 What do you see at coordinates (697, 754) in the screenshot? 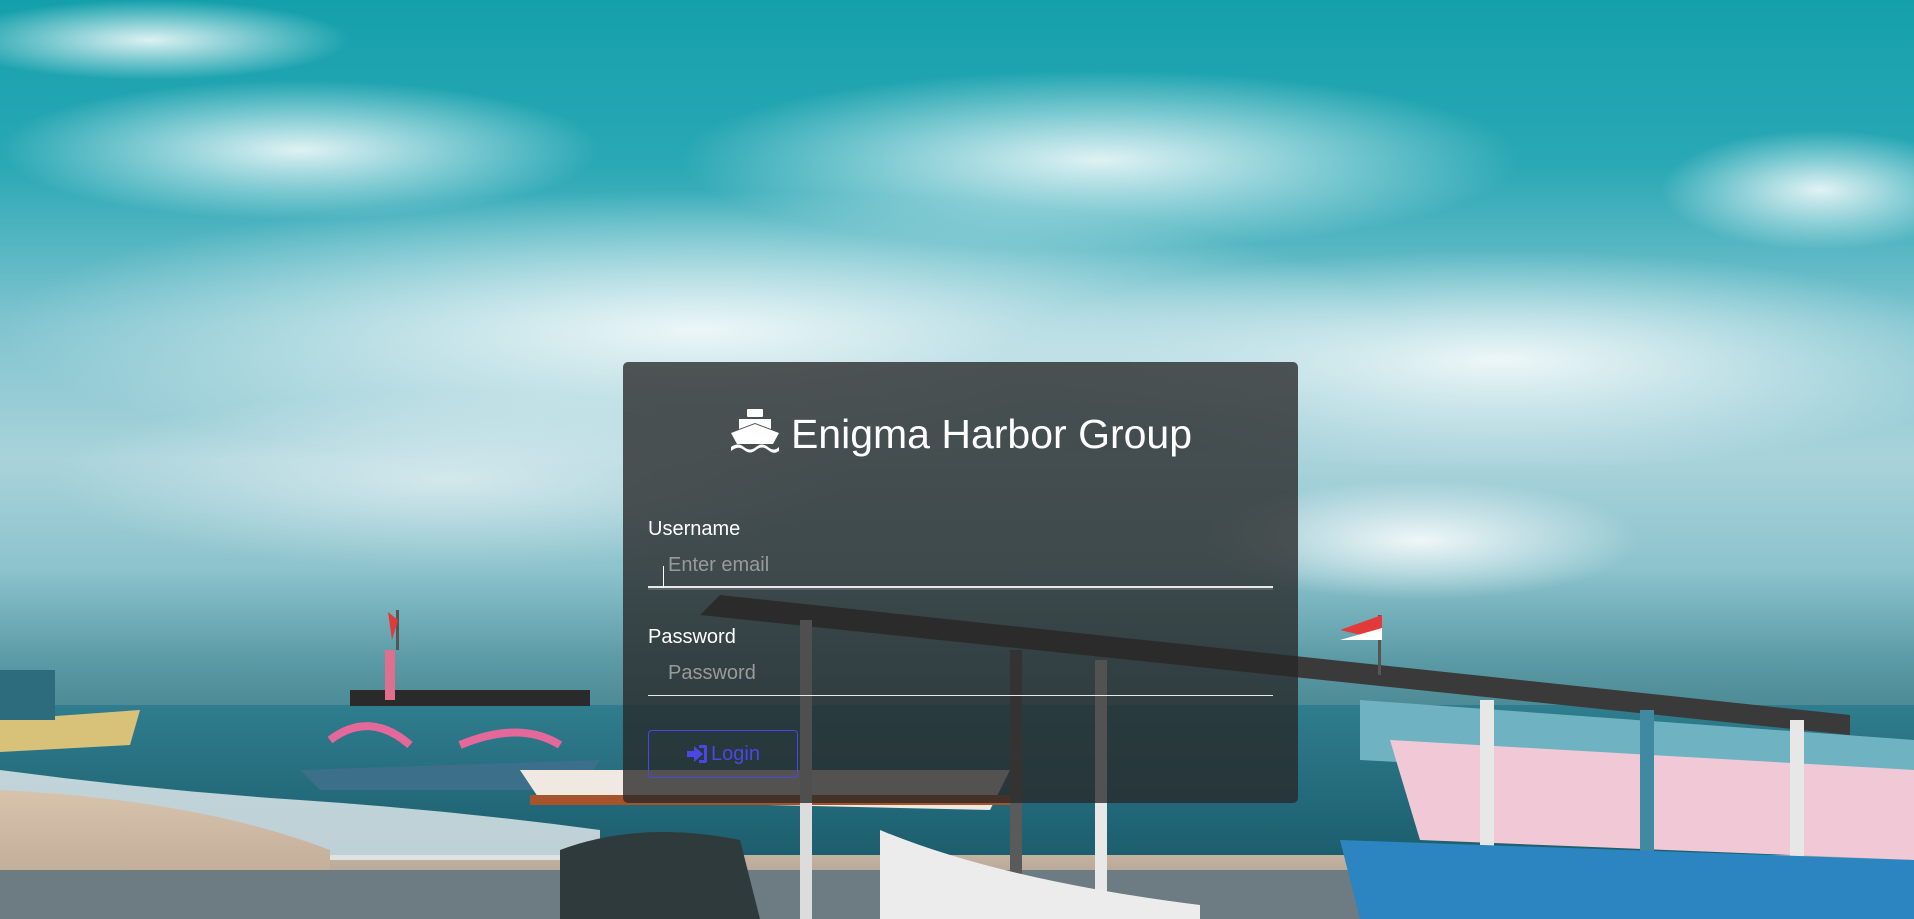
I see `sign-in-icon` at bounding box center [697, 754].